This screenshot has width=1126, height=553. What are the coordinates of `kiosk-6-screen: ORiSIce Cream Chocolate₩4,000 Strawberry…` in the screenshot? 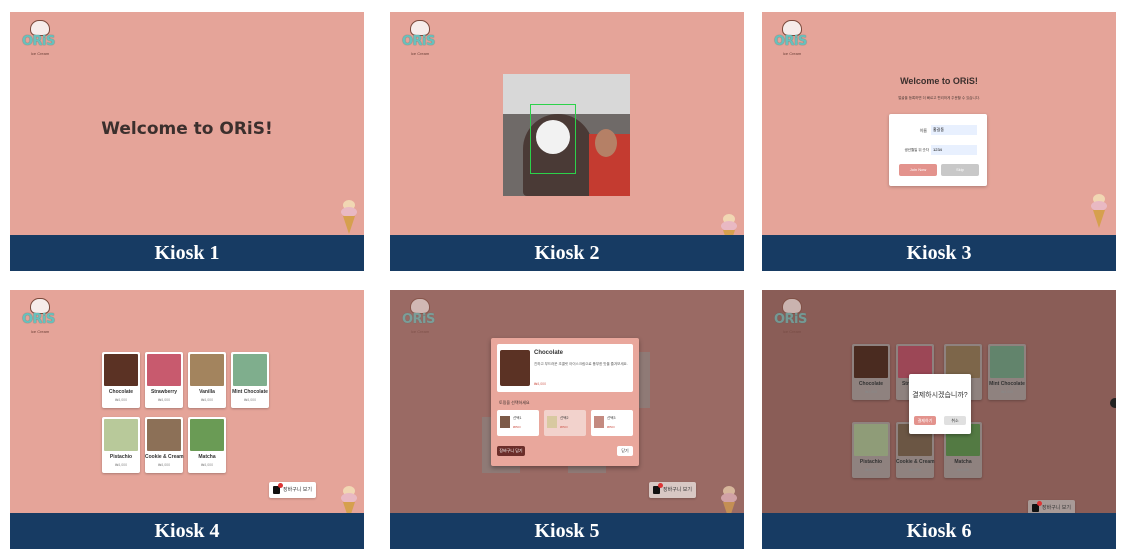 It's located at (939, 401).